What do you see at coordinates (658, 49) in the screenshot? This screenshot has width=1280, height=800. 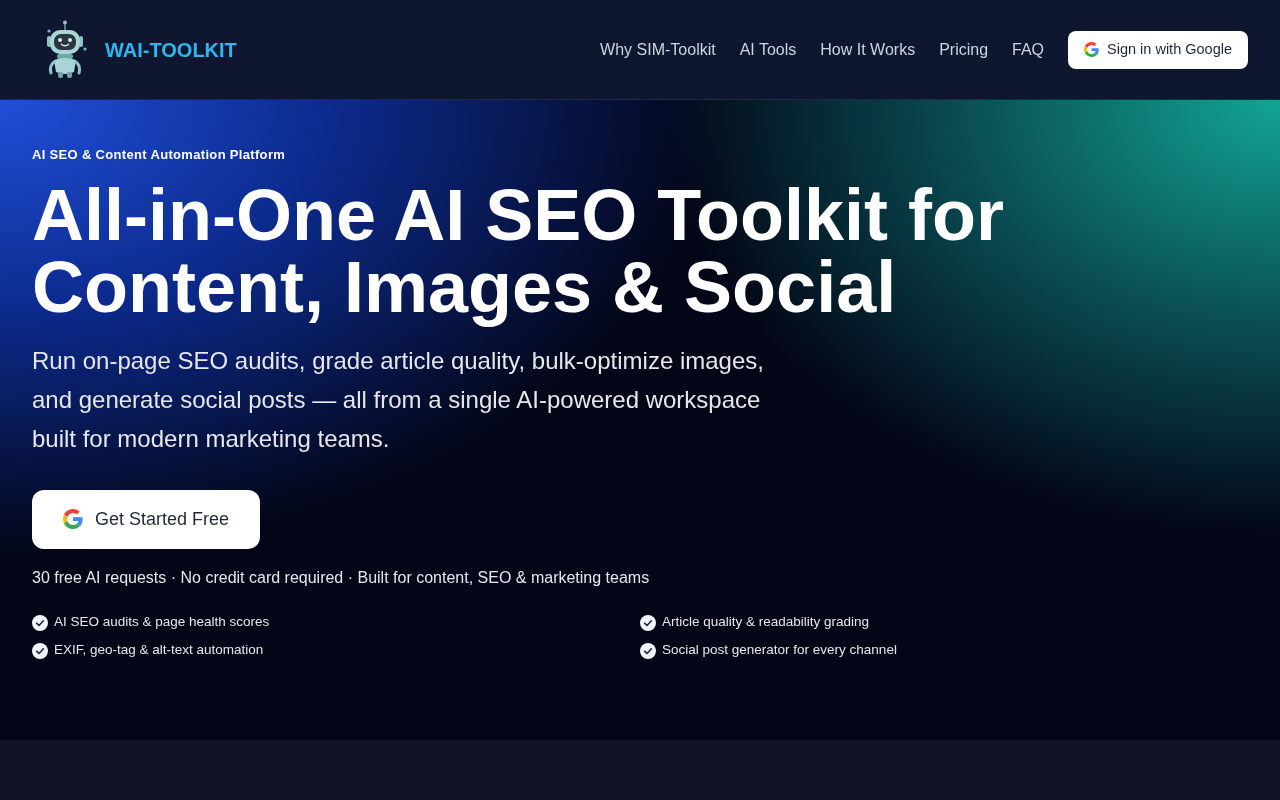 I see `nav-link: Why SIM-Toolkit` at bounding box center [658, 49].